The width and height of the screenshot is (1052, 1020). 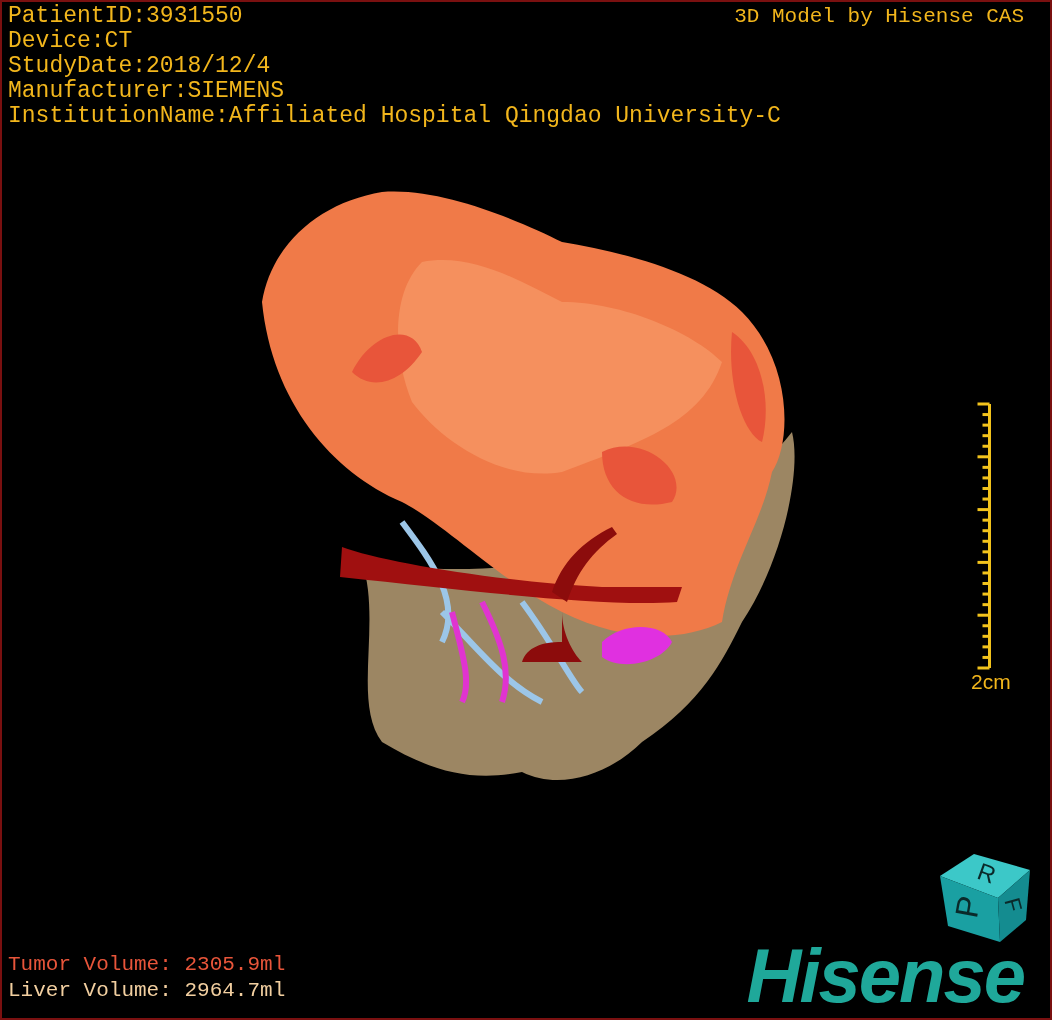 What do you see at coordinates (879, 16) in the screenshot?
I see `model-credit: 3D Model by Hisense CAS` at bounding box center [879, 16].